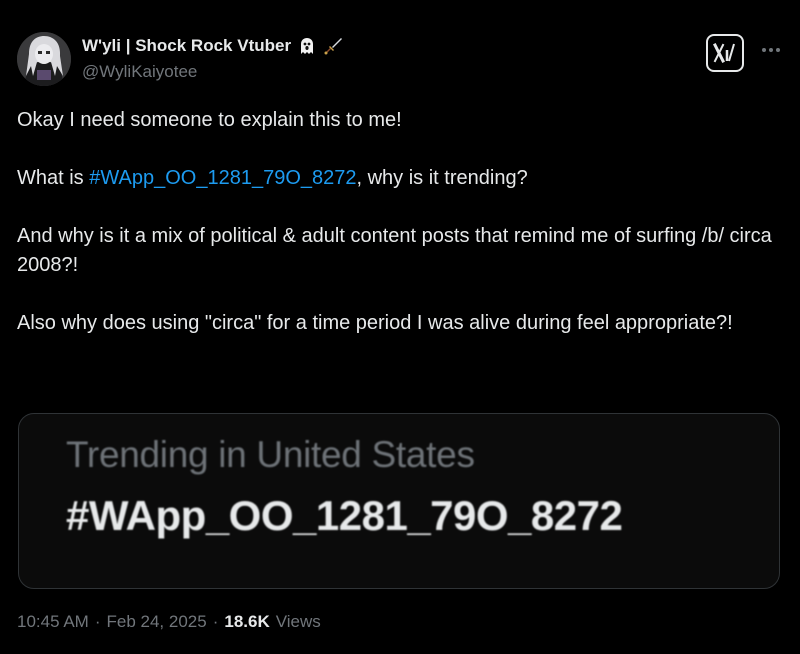  What do you see at coordinates (157, 622) in the screenshot?
I see `tweet-date: Feb 24, 2025` at bounding box center [157, 622].